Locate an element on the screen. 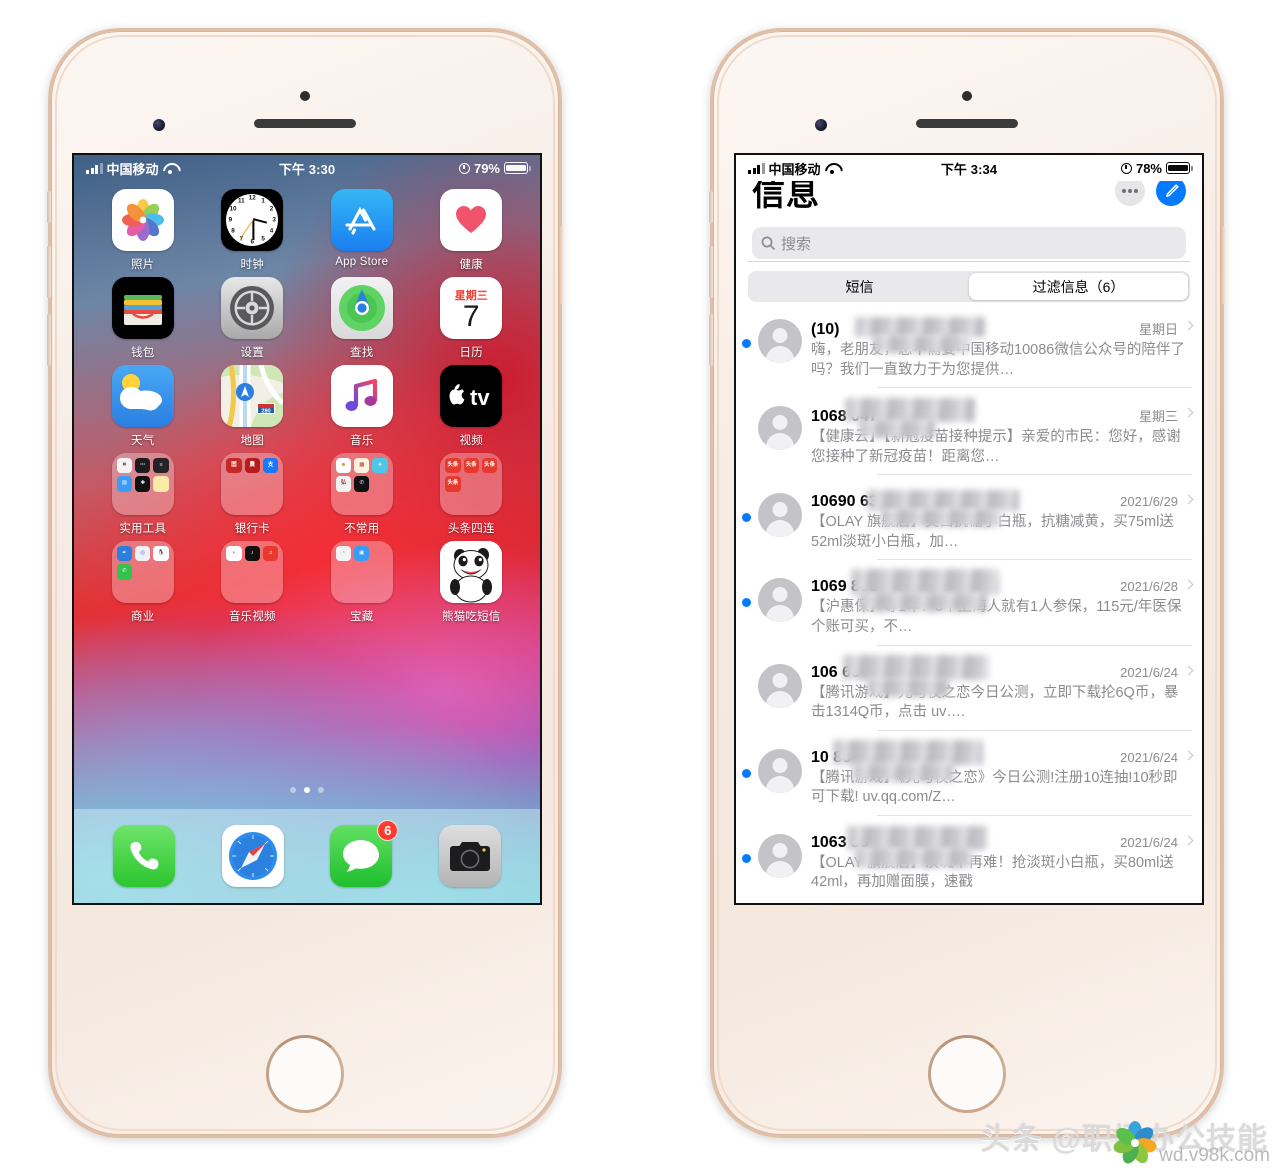 This screenshot has height=1172, width=1280. dock-app-camera is located at coordinates (469, 856).